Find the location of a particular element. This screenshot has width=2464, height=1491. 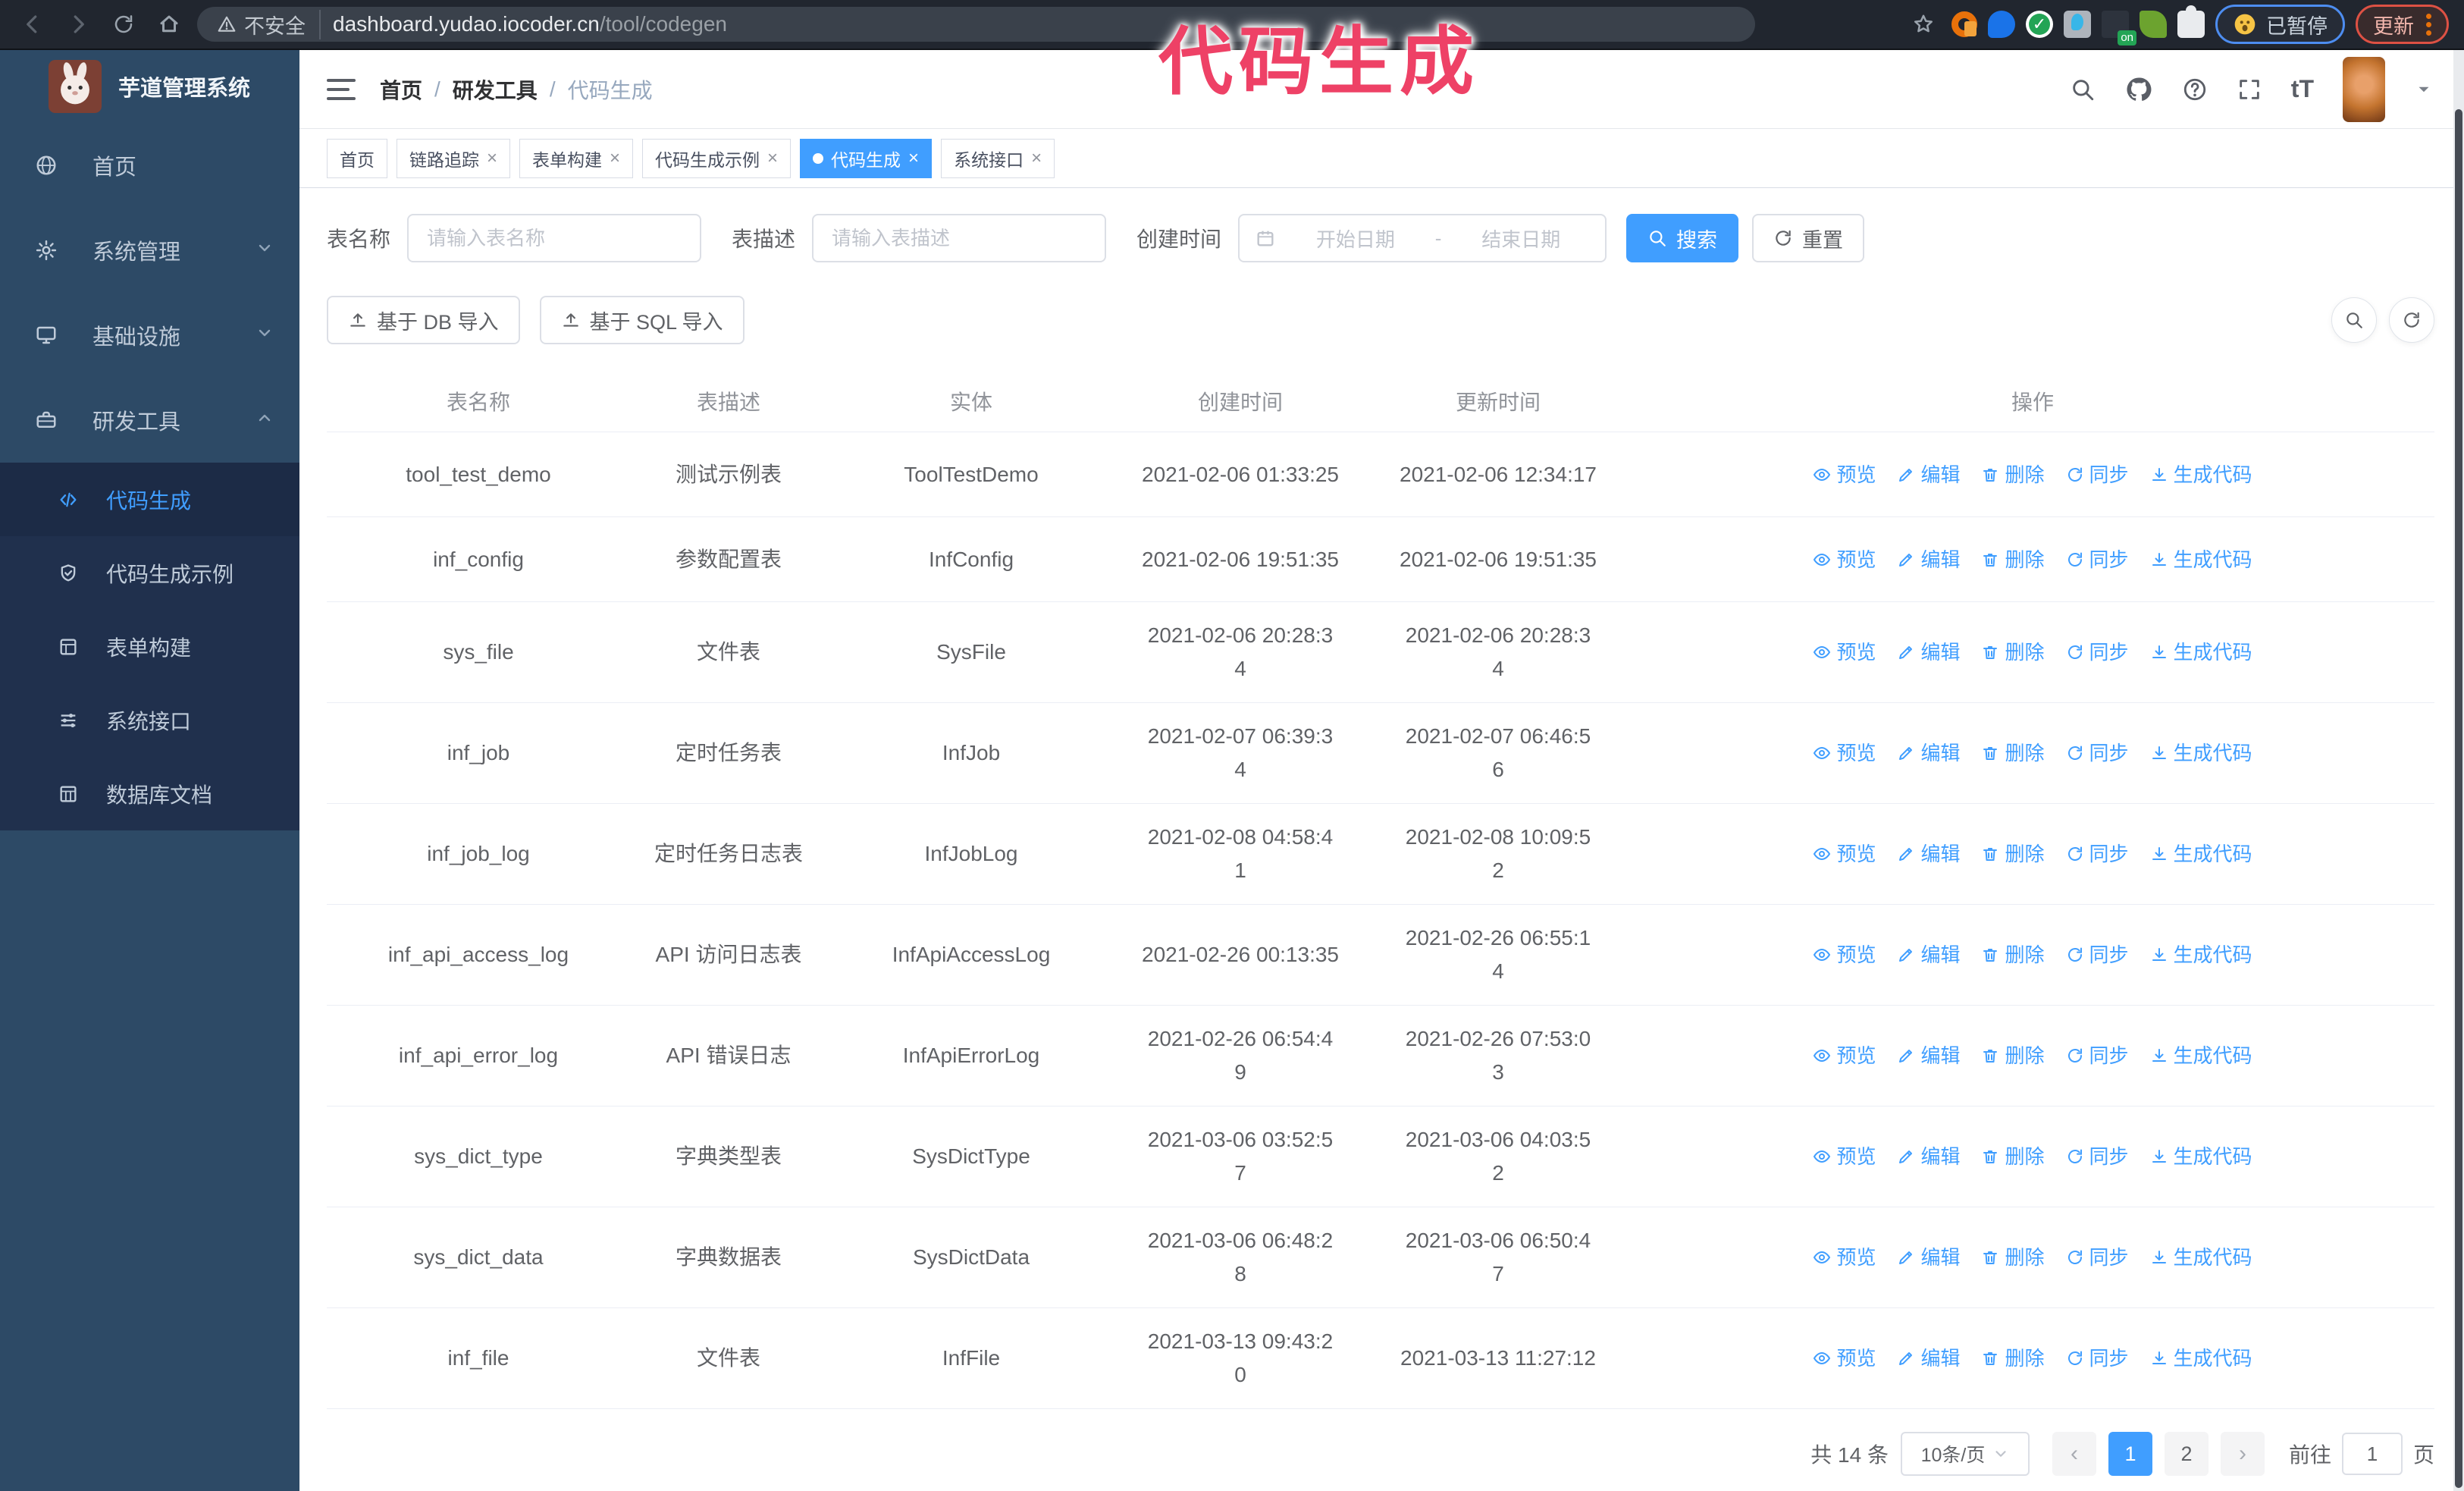

user-avatar is located at coordinates (2364, 89).